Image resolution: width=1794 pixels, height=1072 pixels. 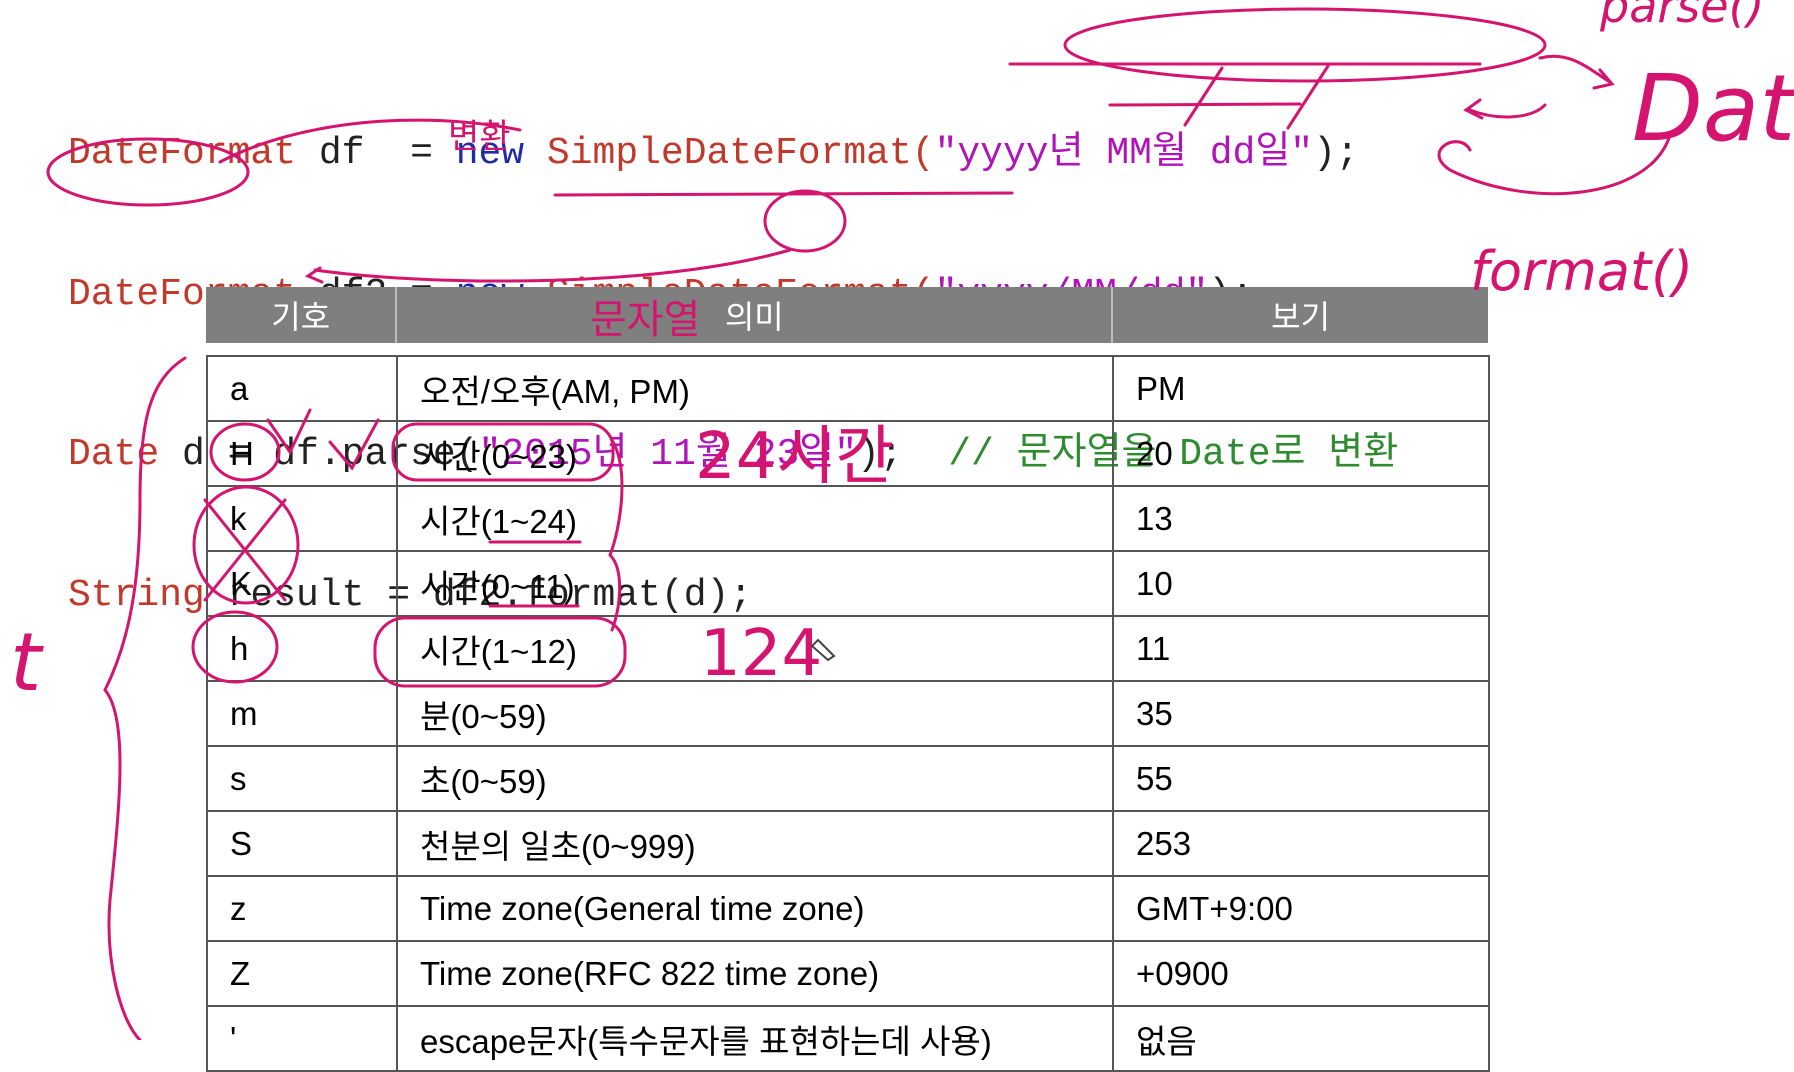 I want to click on cell-meaning: 시간(0~11), so click(x=756, y=583).